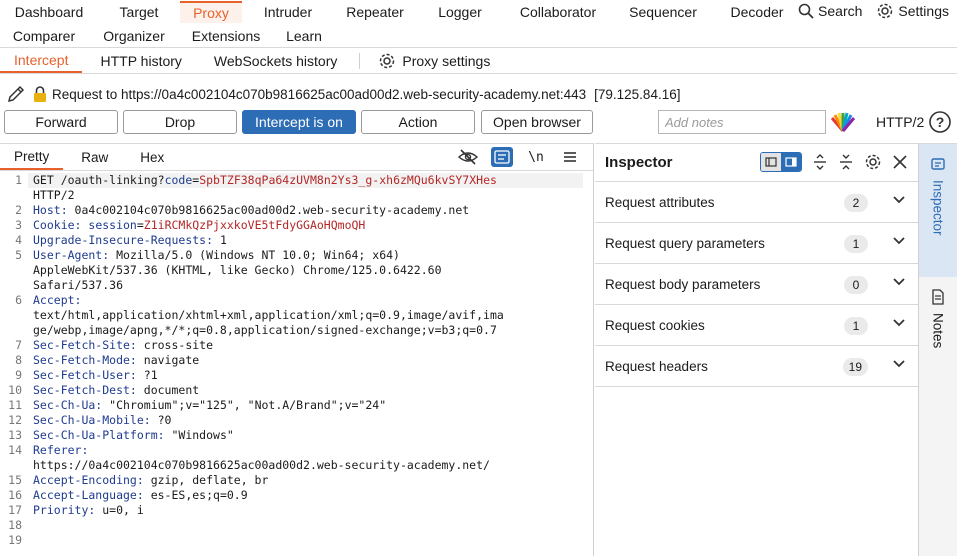 This screenshot has height=557, width=957. I want to click on lock-icon, so click(40, 94).